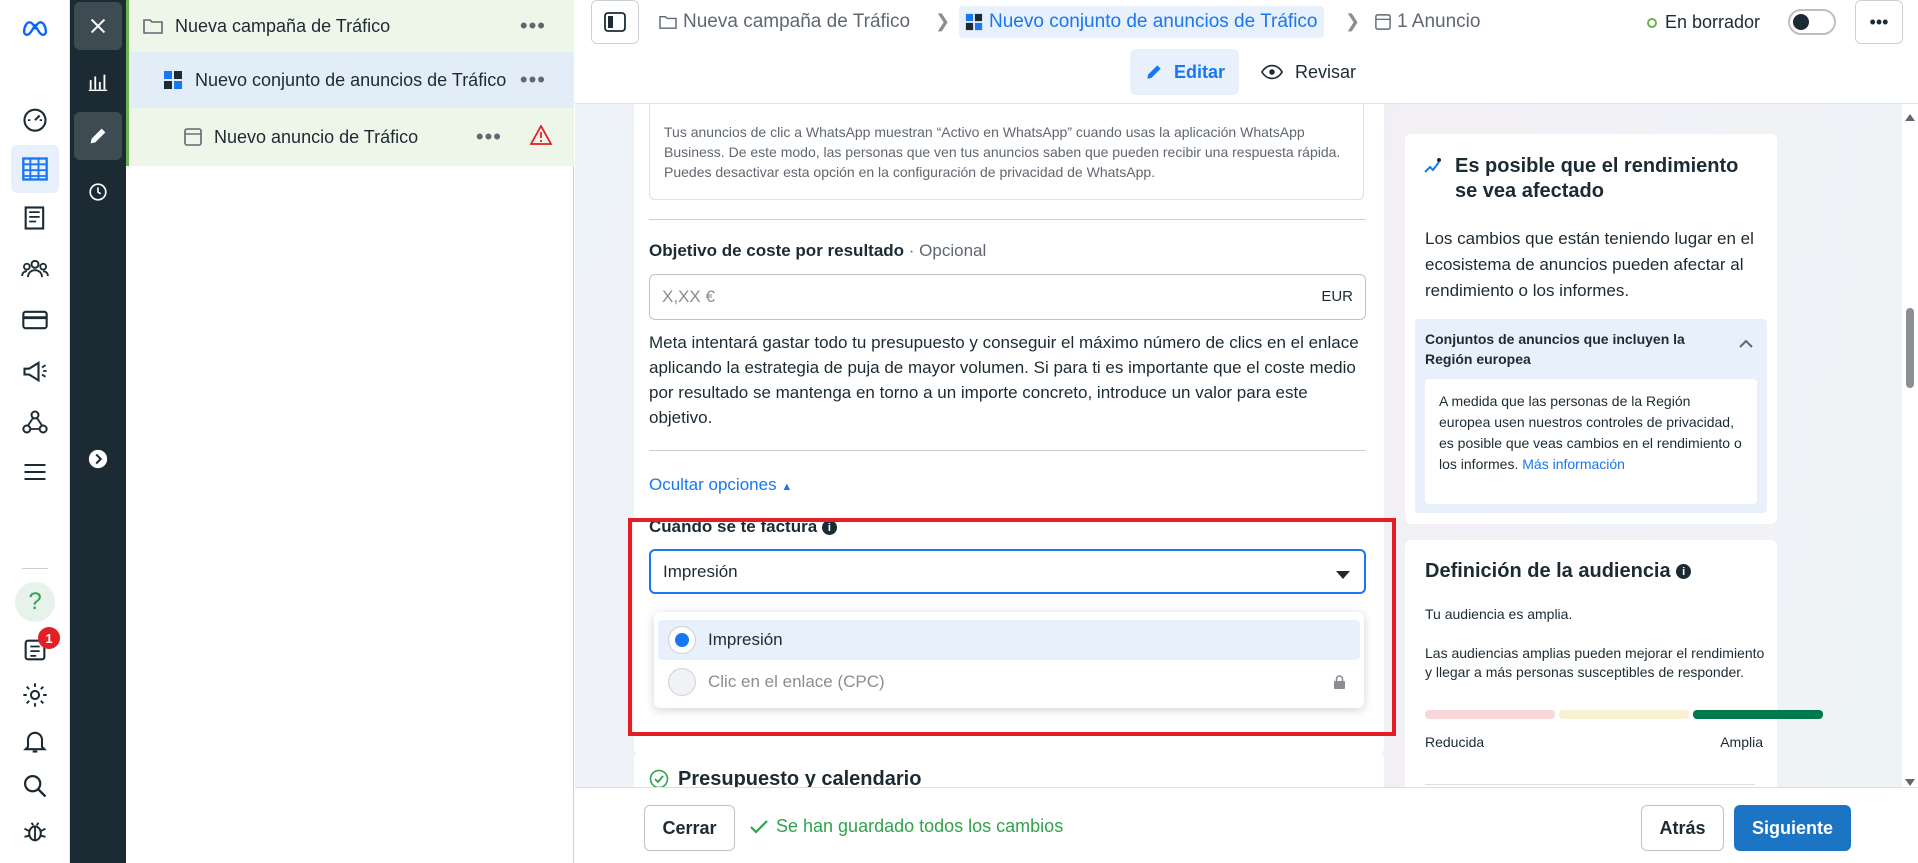  Describe the element at coordinates (489, 137) in the screenshot. I see `ad-more-icon: •••` at that location.